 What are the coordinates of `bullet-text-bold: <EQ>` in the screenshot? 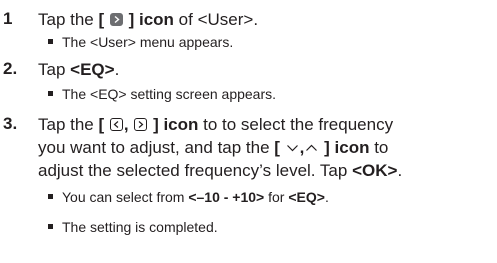 It's located at (306, 197).